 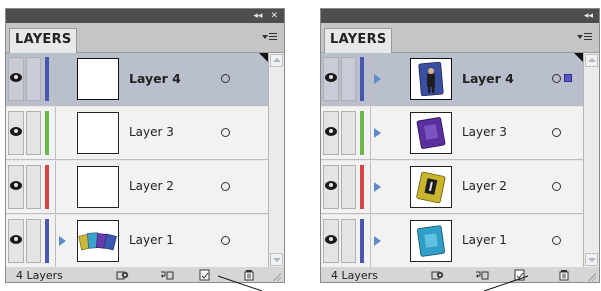 What do you see at coordinates (145, 16) in the screenshot?
I see `panel-title-bar: ◂◂ ✕` at bounding box center [145, 16].